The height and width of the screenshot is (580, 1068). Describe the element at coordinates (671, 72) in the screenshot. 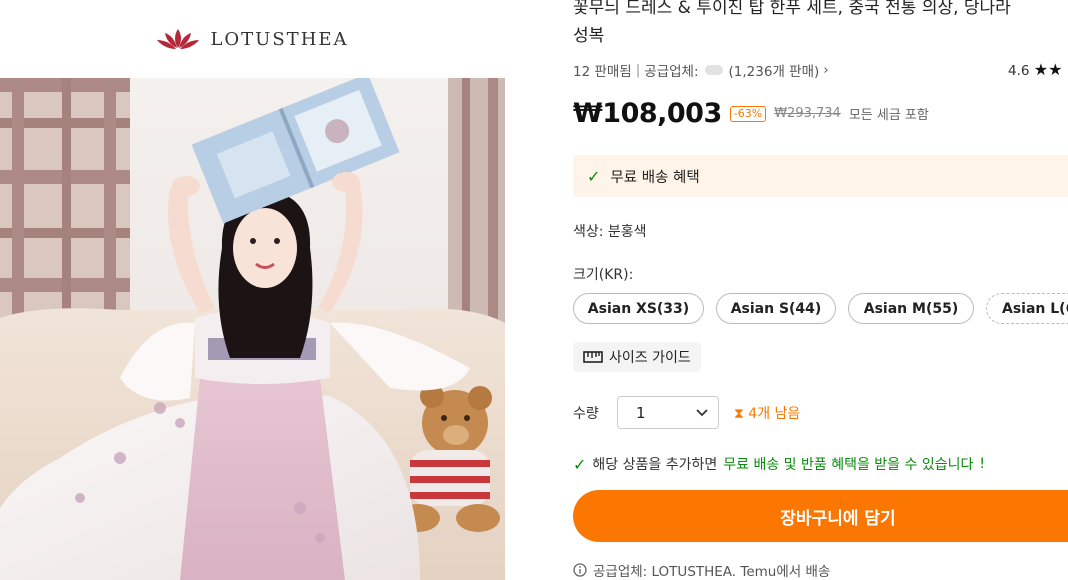

I see `seller-label: 공급업체:` at that location.